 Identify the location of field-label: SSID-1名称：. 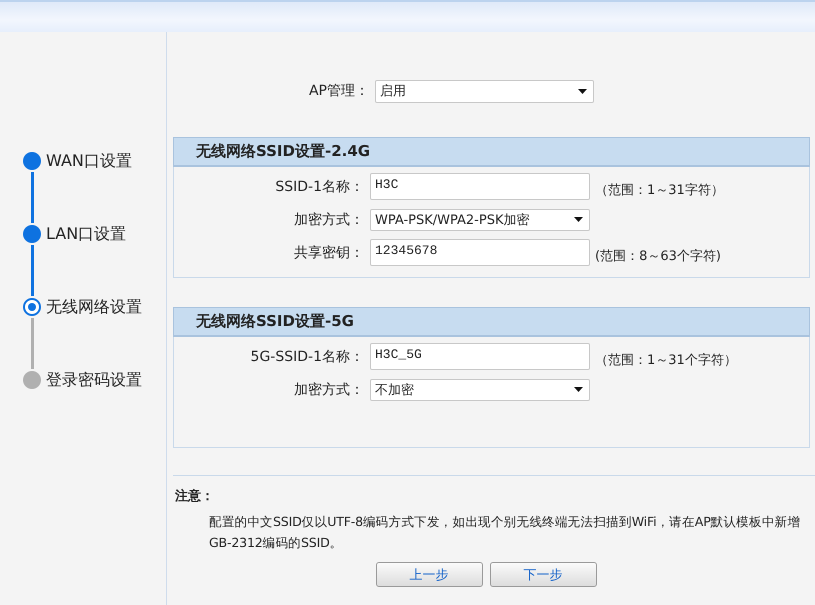
(319, 187).